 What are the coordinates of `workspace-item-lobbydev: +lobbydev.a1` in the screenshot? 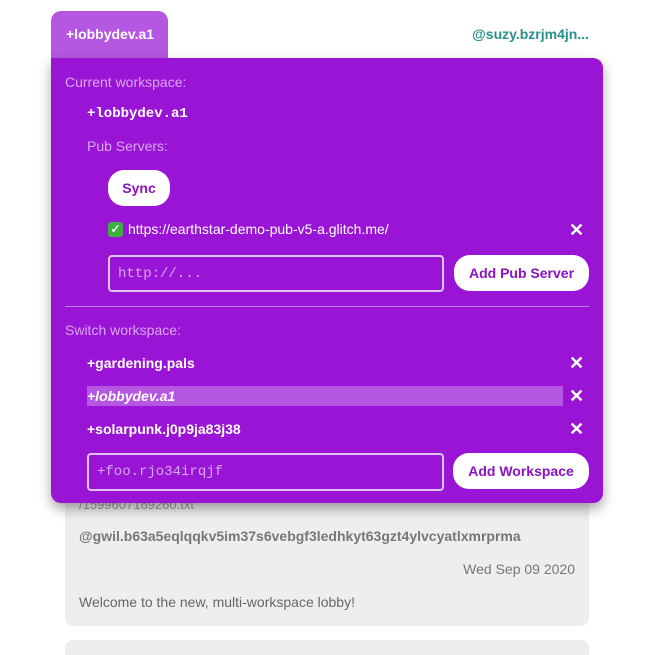 It's located at (325, 396).